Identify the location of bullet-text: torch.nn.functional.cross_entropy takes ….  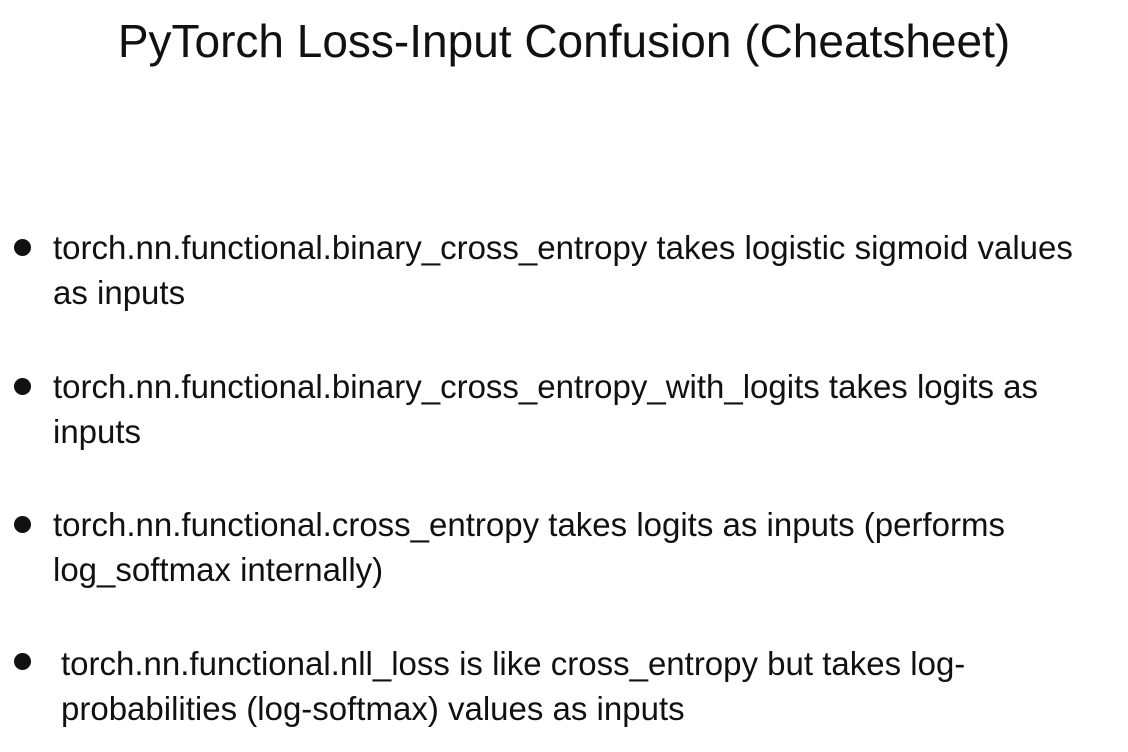
(529, 547).